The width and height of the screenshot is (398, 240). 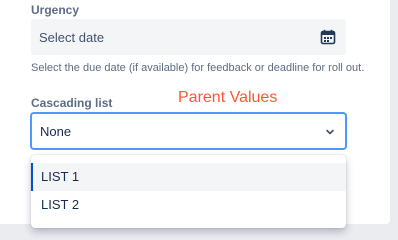 What do you see at coordinates (55, 10) in the screenshot?
I see `urgency-label: Urgency` at bounding box center [55, 10].